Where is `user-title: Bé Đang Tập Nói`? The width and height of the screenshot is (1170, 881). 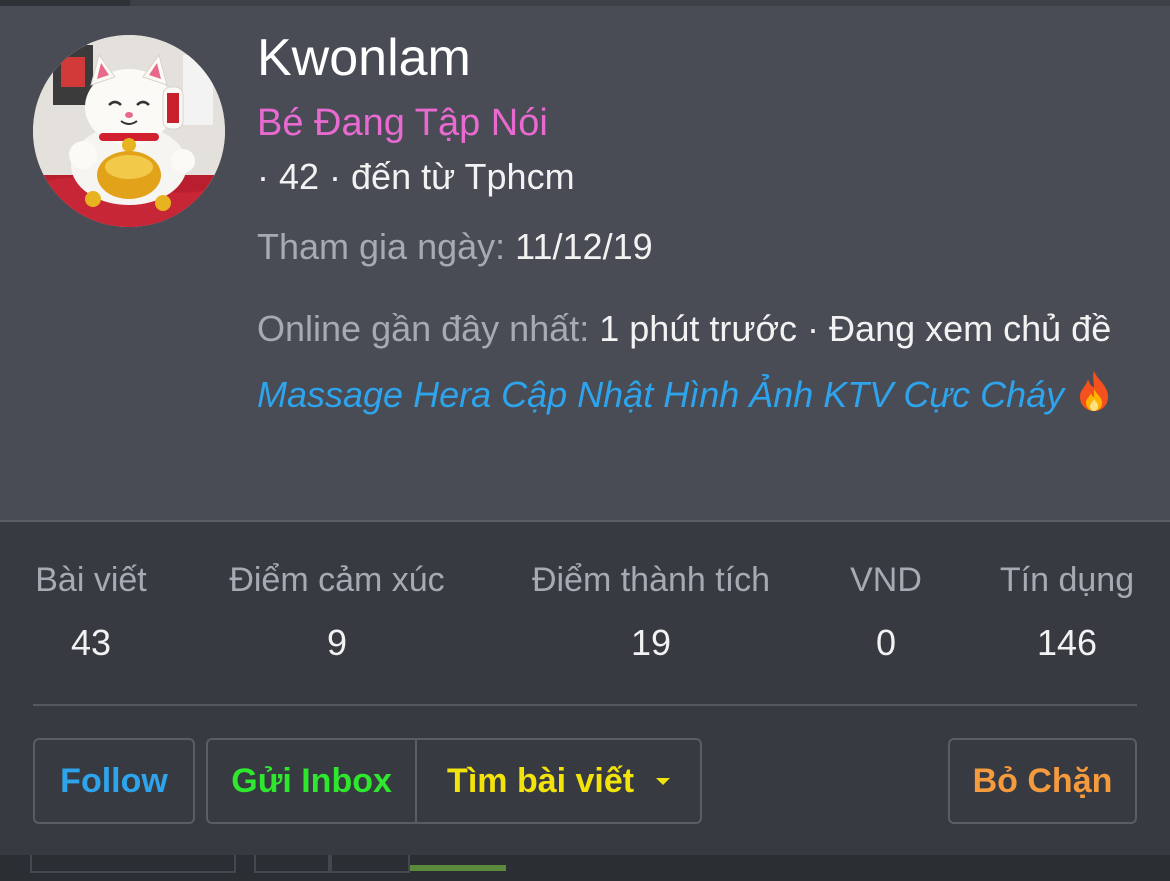 user-title: Bé Đang Tập Nói is located at coordinates (402, 123).